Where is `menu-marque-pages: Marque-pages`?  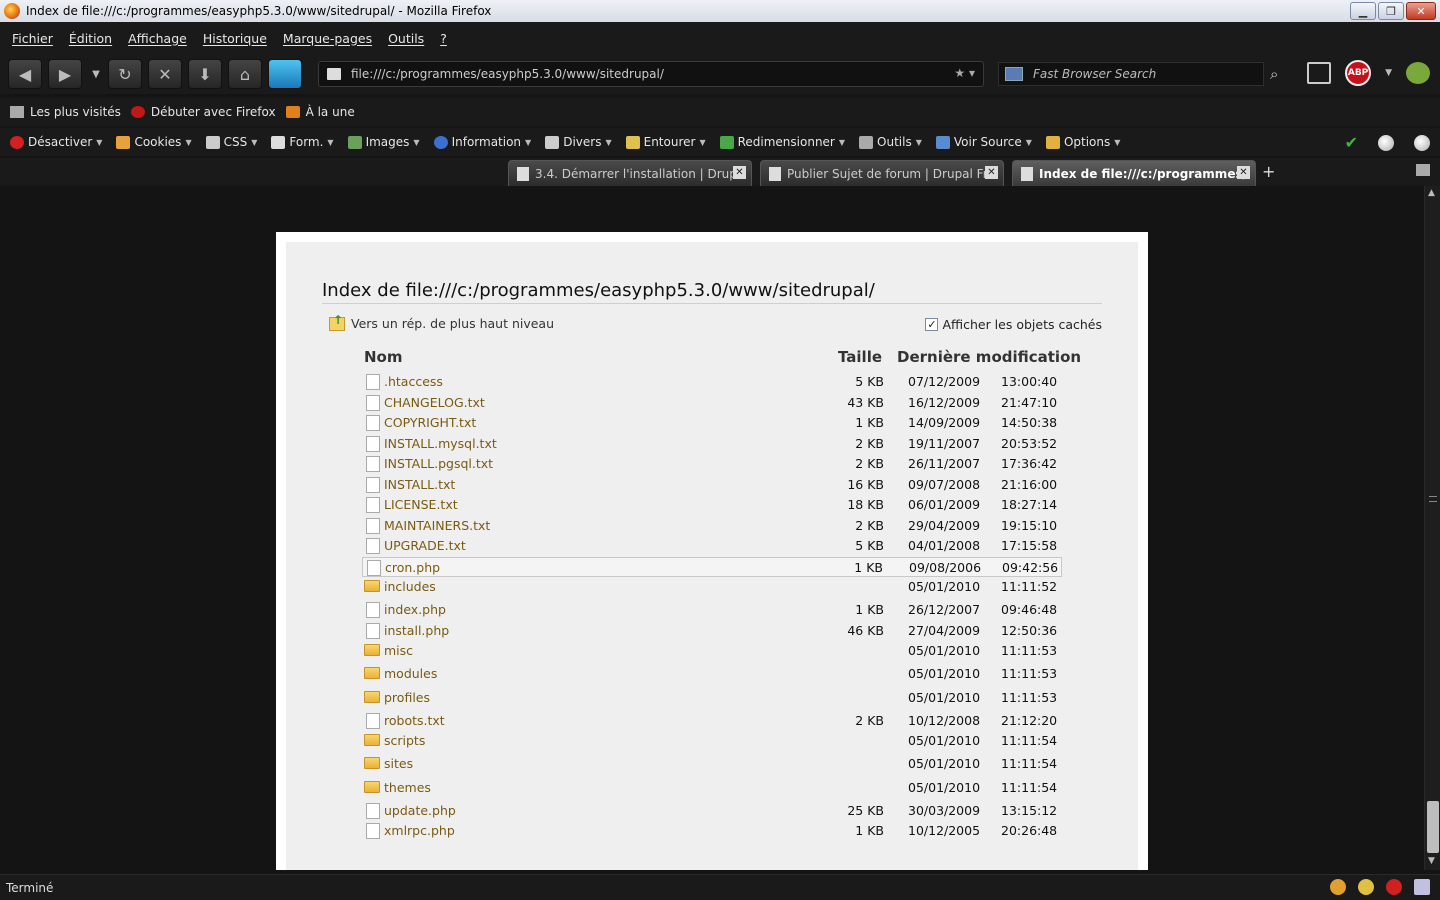 menu-marque-pages: Marque-pages is located at coordinates (327, 38).